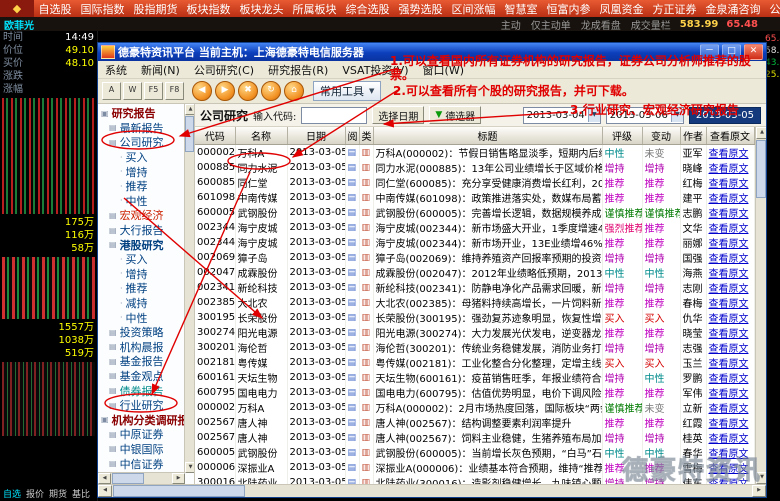  I want to click on code-input, so click(334, 115).